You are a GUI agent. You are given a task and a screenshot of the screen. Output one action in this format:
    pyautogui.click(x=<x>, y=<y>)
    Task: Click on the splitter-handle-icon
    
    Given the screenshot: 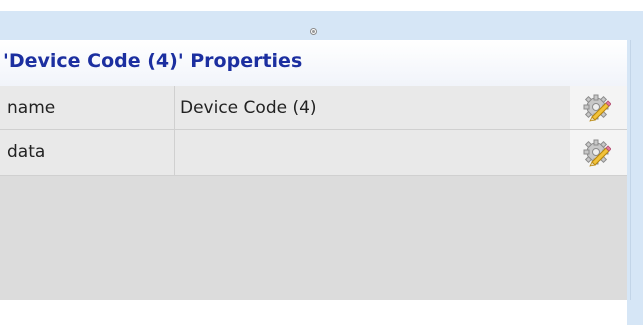 What is the action you would take?
    pyautogui.click(x=313, y=31)
    